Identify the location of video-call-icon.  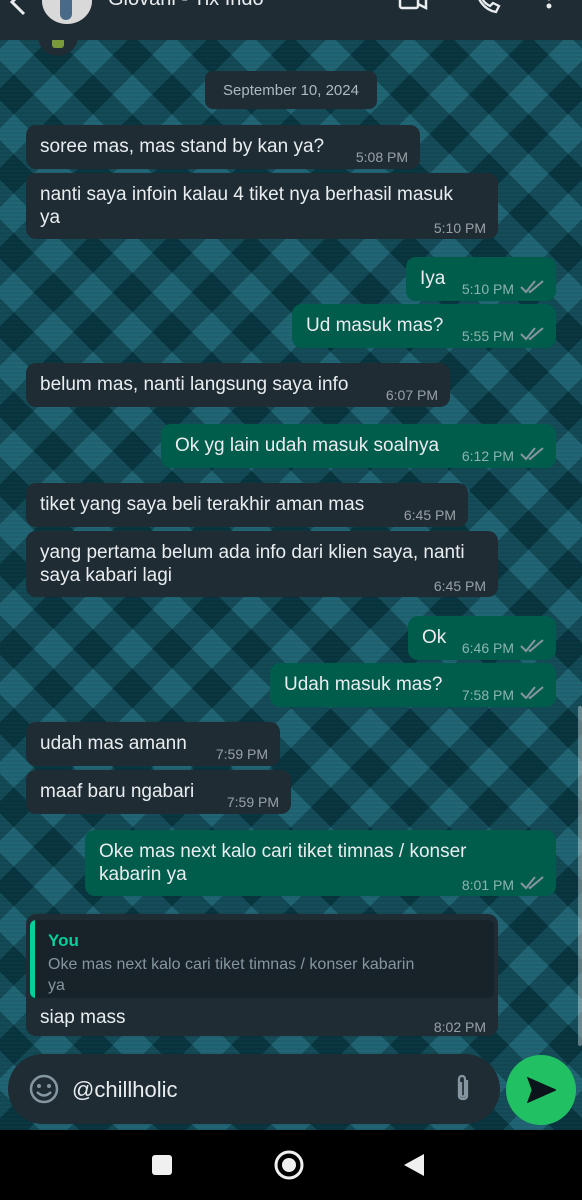
(413, 8).